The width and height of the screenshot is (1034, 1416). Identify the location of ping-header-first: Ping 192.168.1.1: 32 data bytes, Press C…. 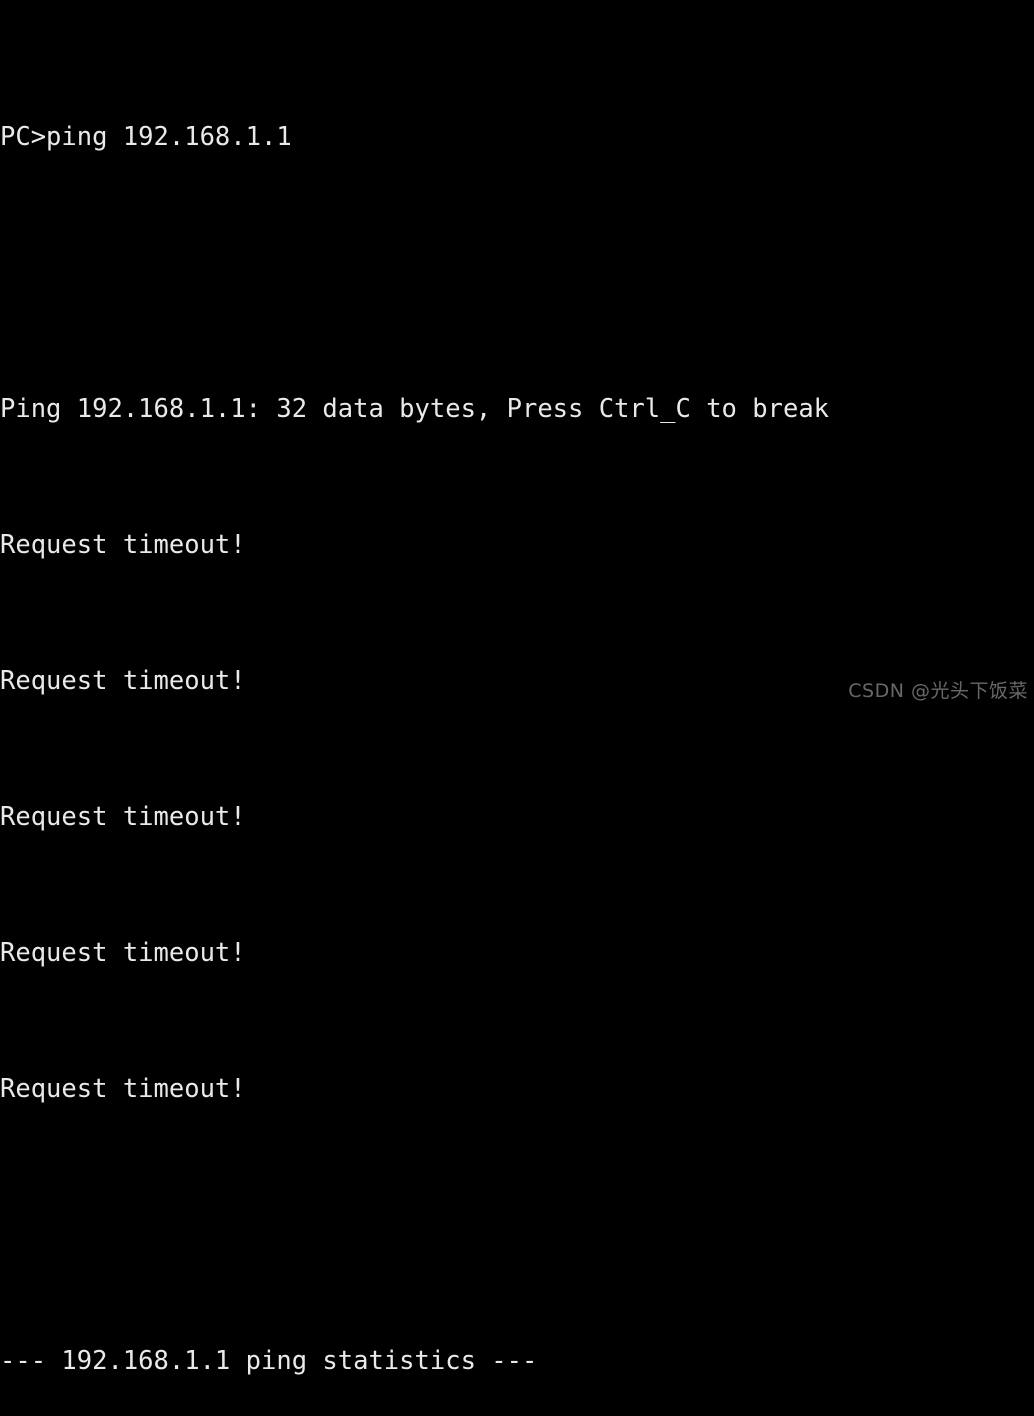
(415, 409).